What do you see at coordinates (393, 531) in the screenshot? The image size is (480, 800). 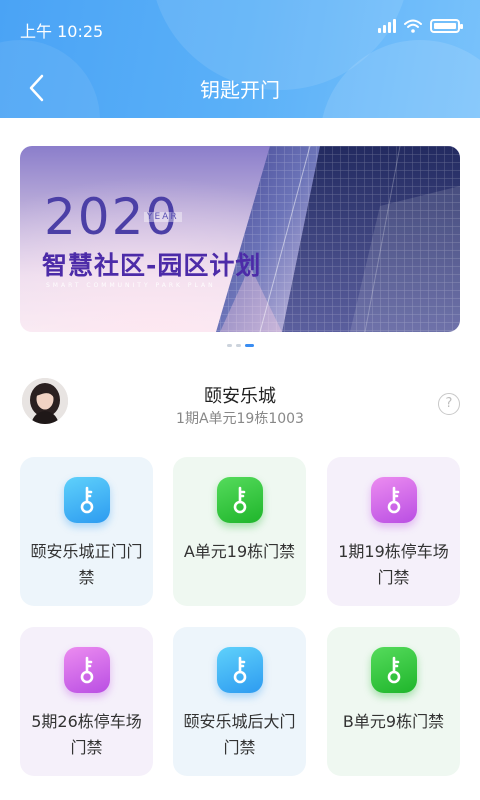 I see `door-card: 1期19栋停车场门禁` at bounding box center [393, 531].